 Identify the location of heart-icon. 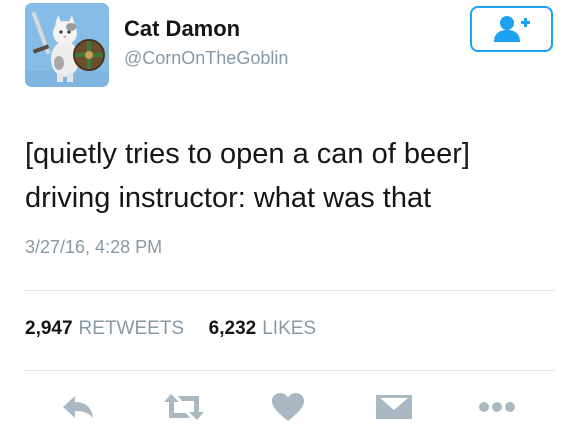
(288, 407).